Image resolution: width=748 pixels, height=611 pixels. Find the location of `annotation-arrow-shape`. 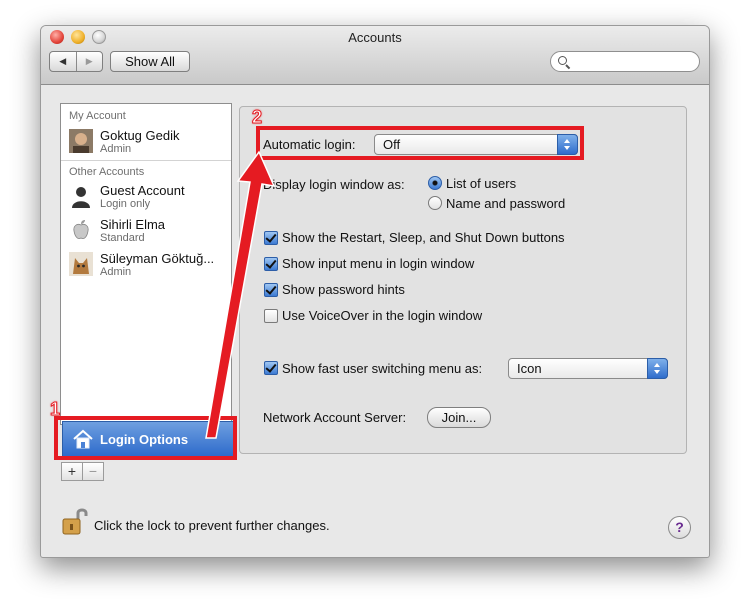

annotation-arrow-shape is located at coordinates (240, 294).